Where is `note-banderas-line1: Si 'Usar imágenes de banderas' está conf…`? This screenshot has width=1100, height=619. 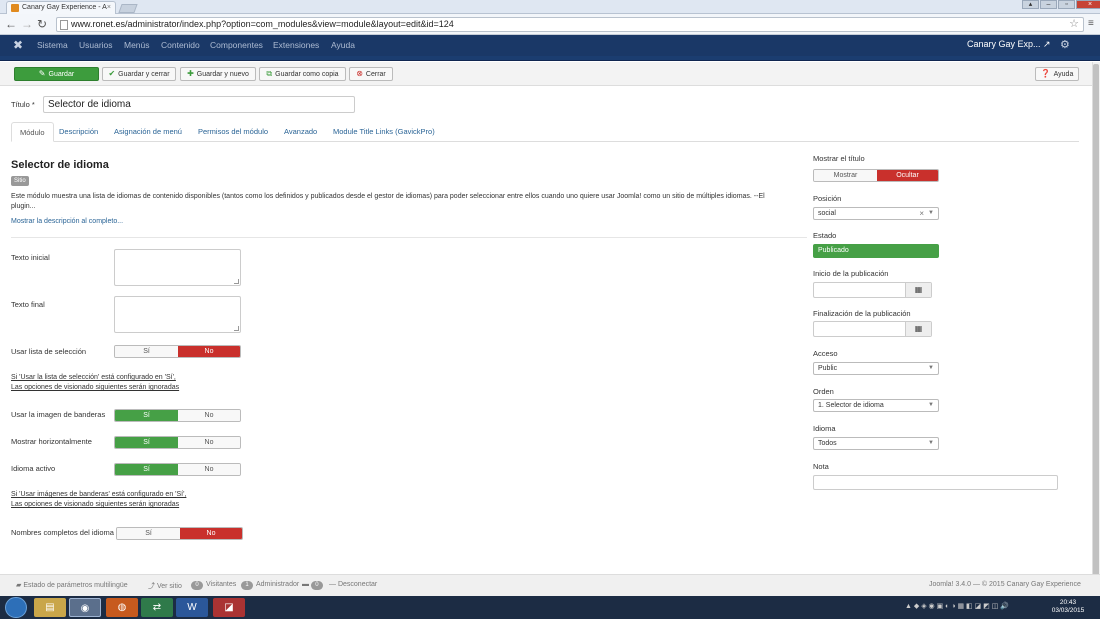
note-banderas-line1: Si 'Usar imágenes de banderas' está conf… is located at coordinates (99, 494).